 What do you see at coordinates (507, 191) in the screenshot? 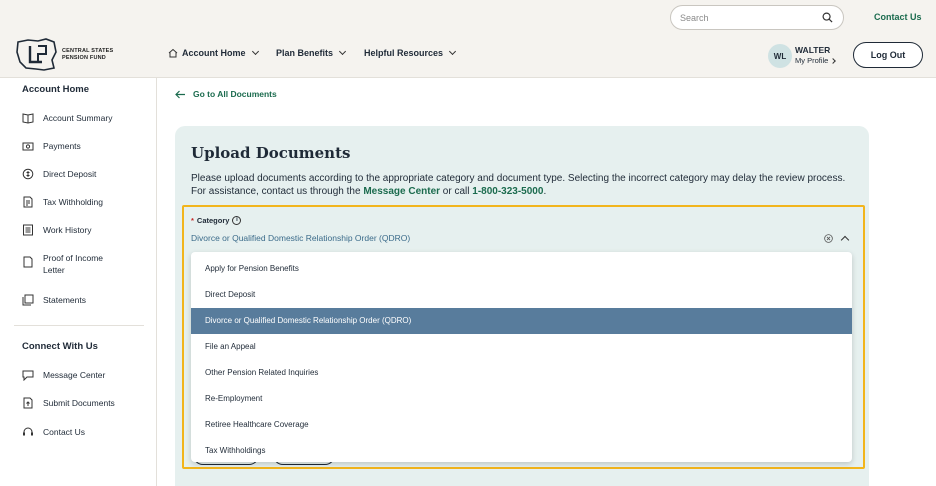
I see `phone-link: 1-800-323-5000` at bounding box center [507, 191].